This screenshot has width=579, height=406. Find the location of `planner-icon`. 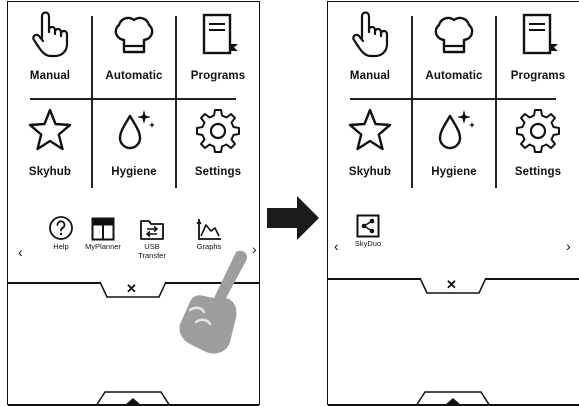

planner-icon is located at coordinates (103, 229).